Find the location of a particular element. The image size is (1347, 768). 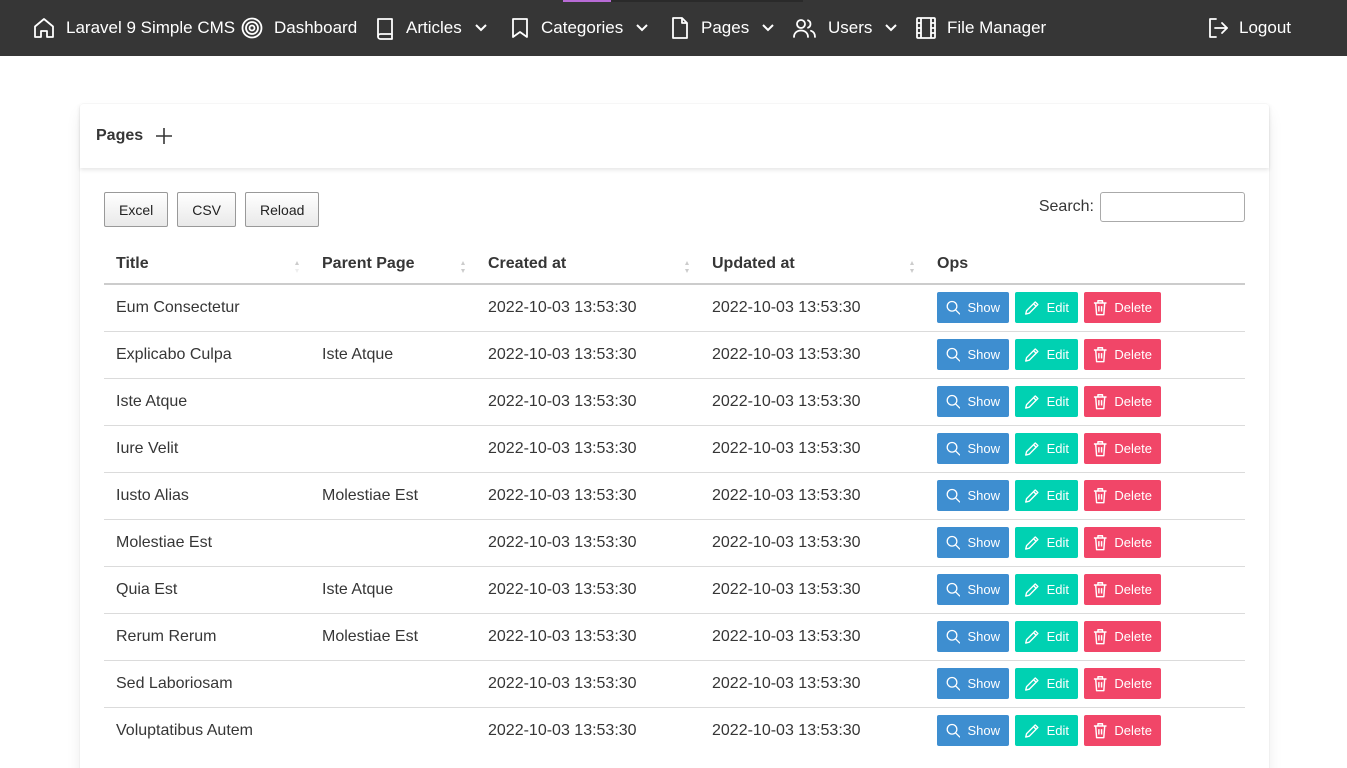

cell-title: Sed Laboriosam is located at coordinates (207, 684).